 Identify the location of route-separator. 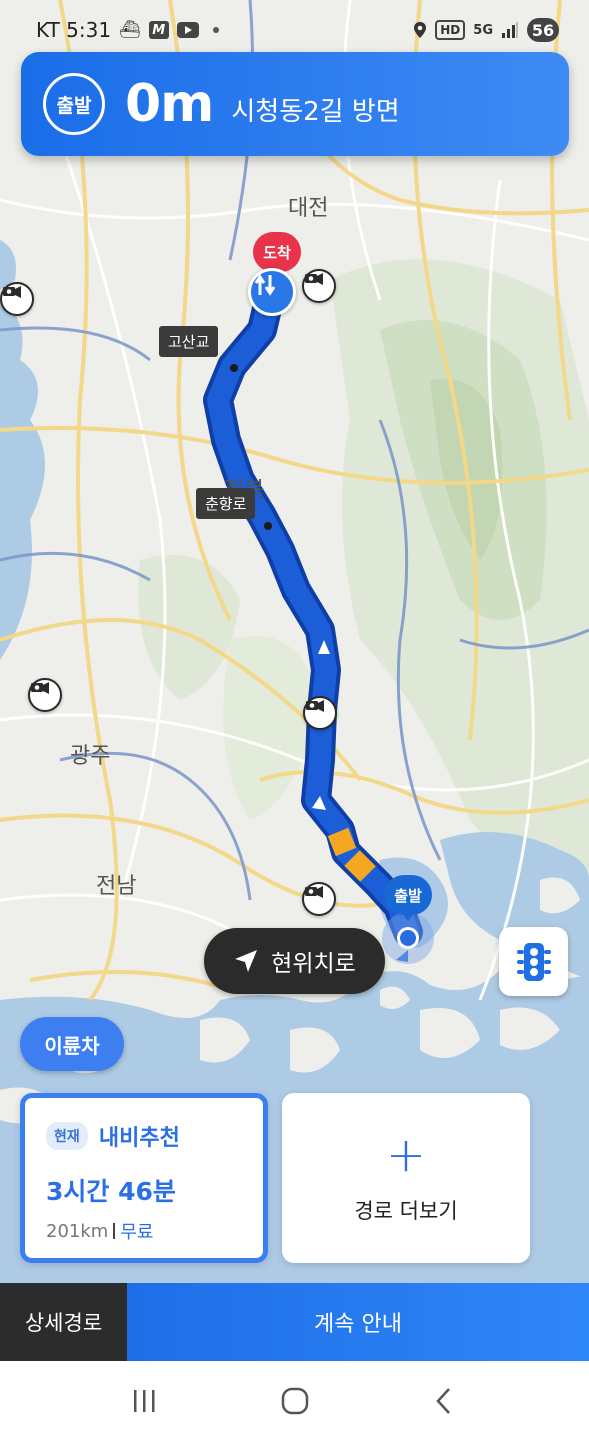
(114, 1231).